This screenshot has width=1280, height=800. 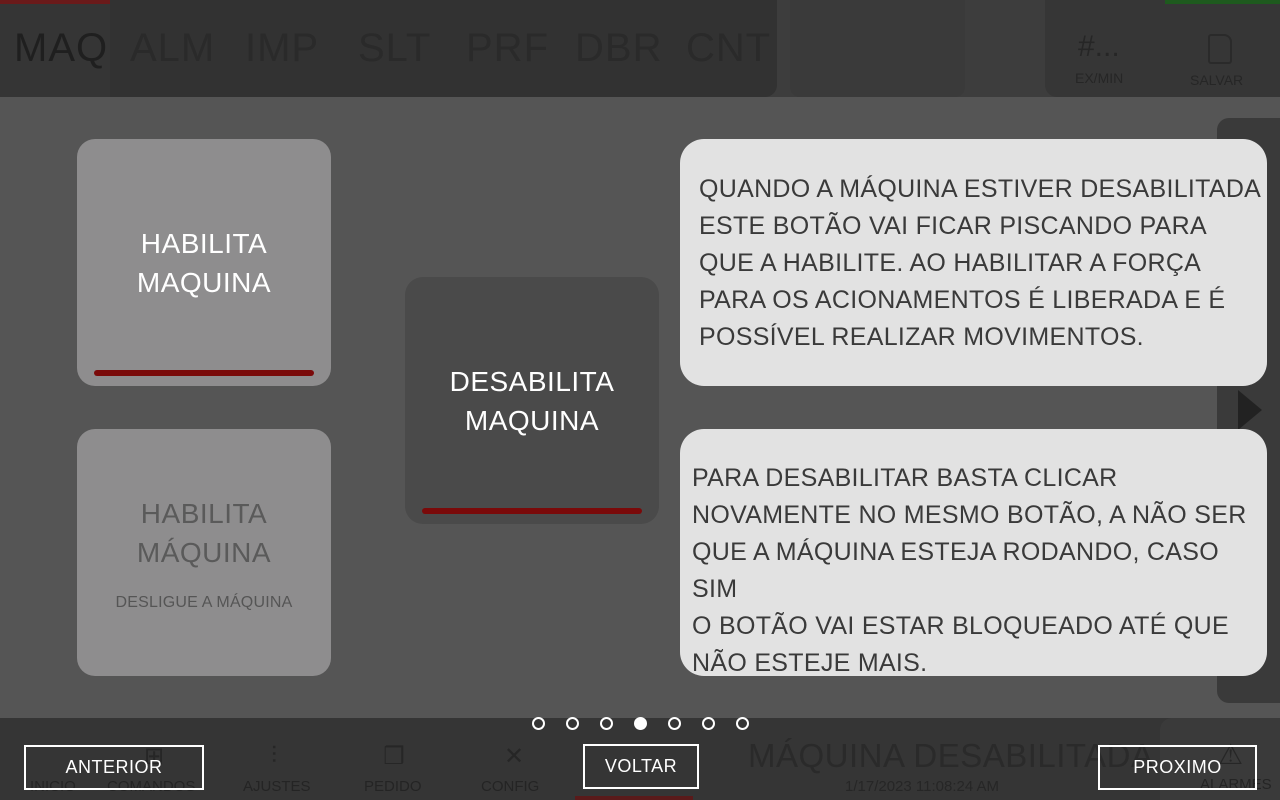 I want to click on nav-pedido: PEDIDO, so click(x=393, y=786).